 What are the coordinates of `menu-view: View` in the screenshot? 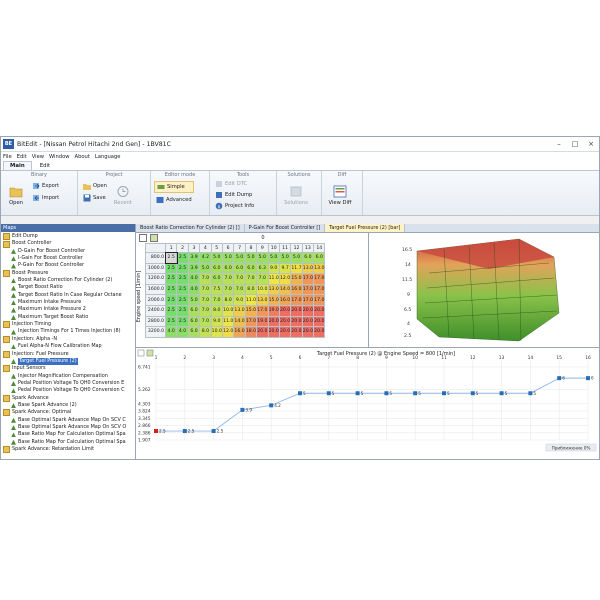 It's located at (38, 157).